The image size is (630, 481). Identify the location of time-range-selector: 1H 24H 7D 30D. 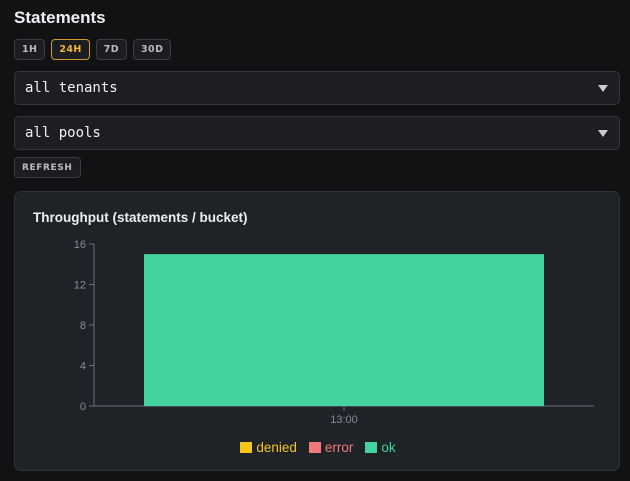
(93, 49).